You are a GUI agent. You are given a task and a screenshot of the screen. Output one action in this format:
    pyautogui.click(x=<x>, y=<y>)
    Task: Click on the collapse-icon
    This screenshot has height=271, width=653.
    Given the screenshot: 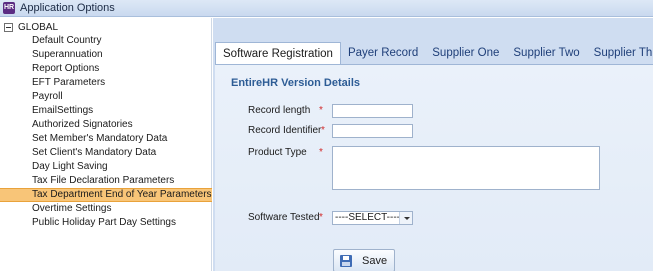 What is the action you would take?
    pyautogui.click(x=8, y=27)
    